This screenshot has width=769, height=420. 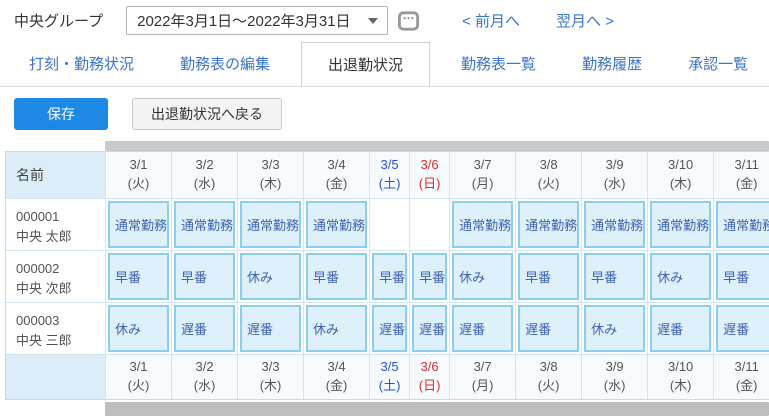 I want to click on shift-cell-000002-3/8: 早番, so click(x=549, y=277).